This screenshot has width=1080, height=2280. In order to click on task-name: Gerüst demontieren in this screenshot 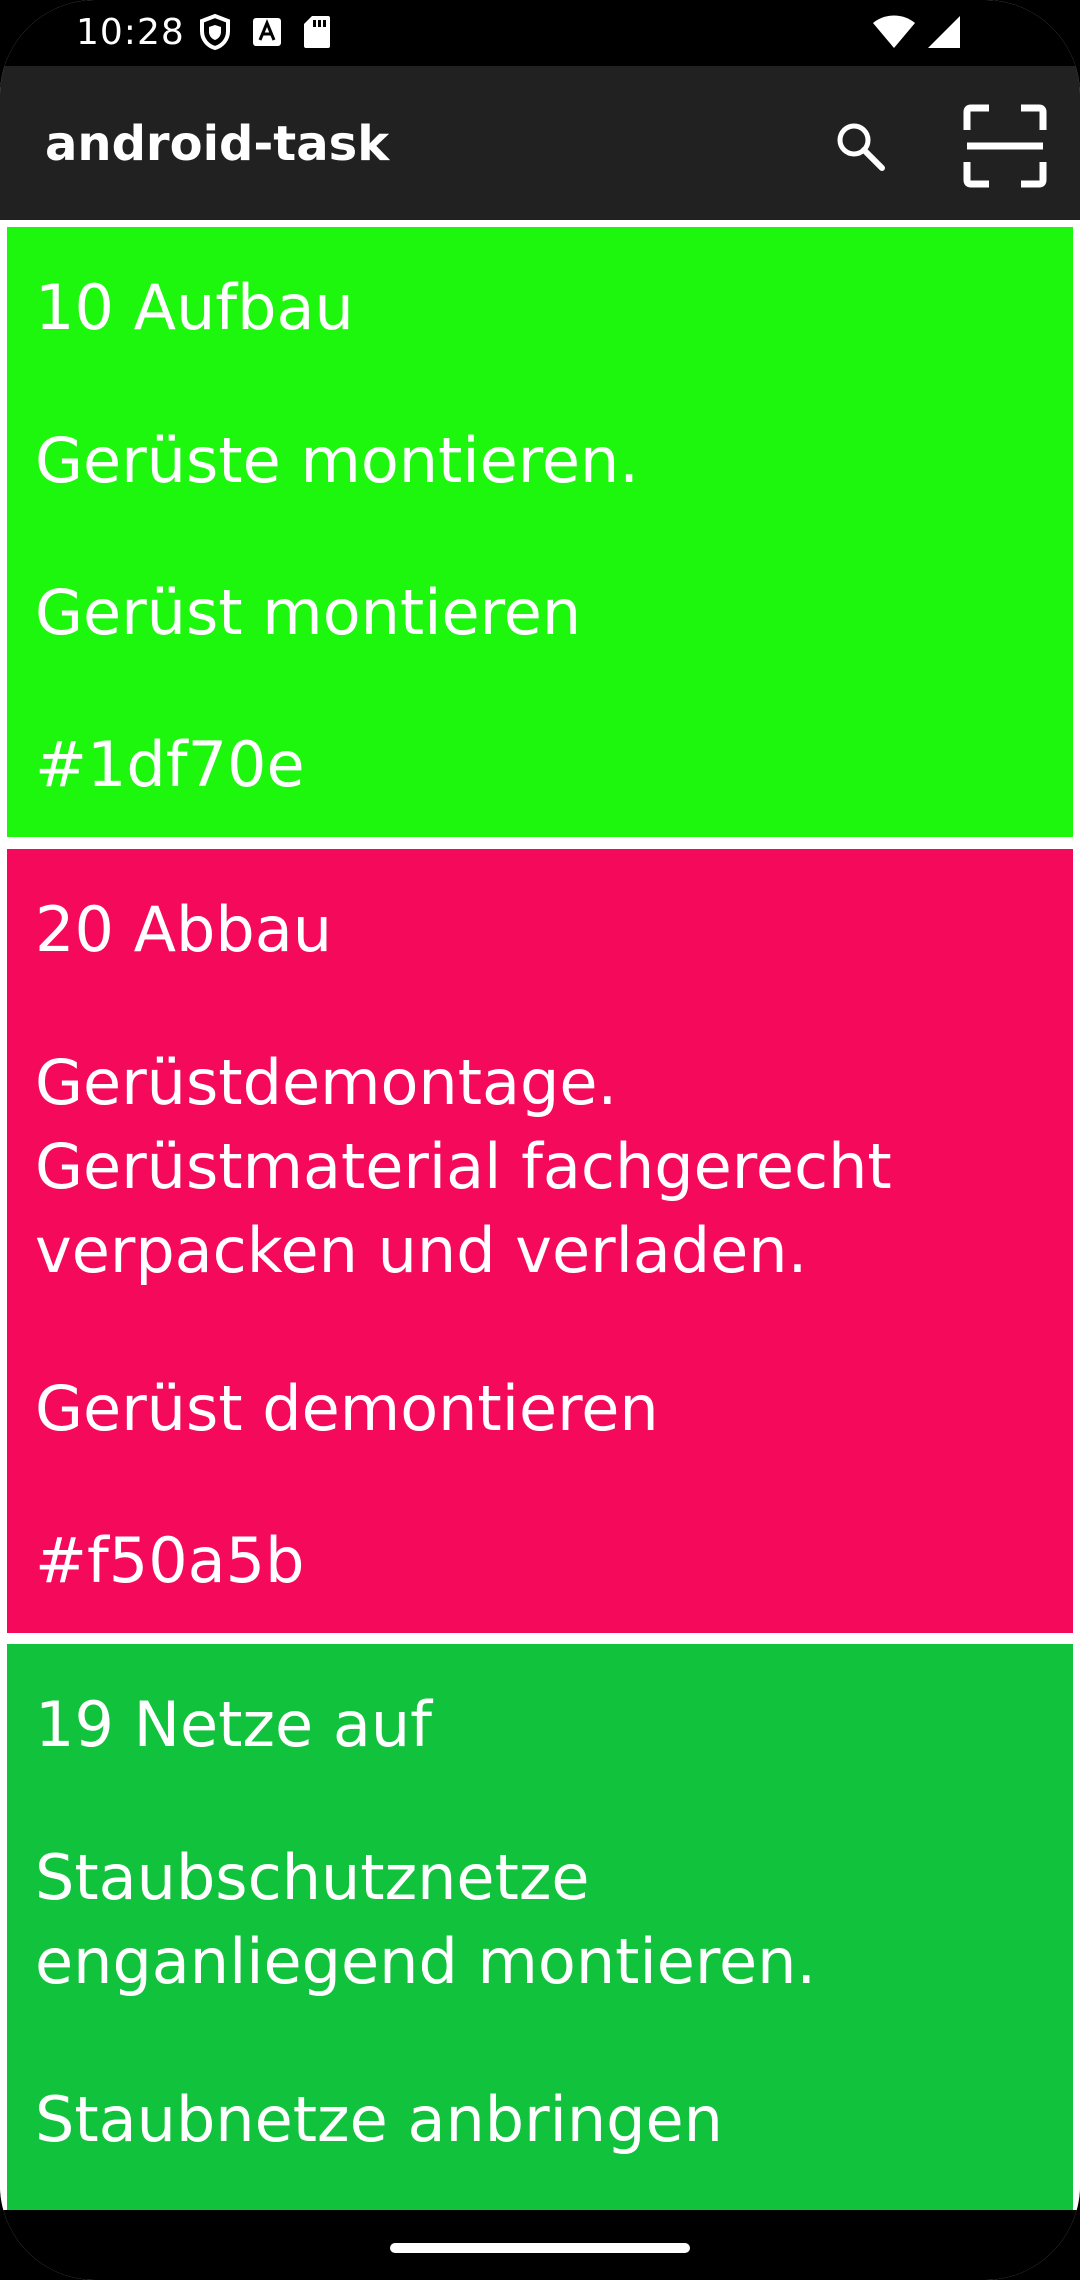, I will do `click(347, 1408)`.